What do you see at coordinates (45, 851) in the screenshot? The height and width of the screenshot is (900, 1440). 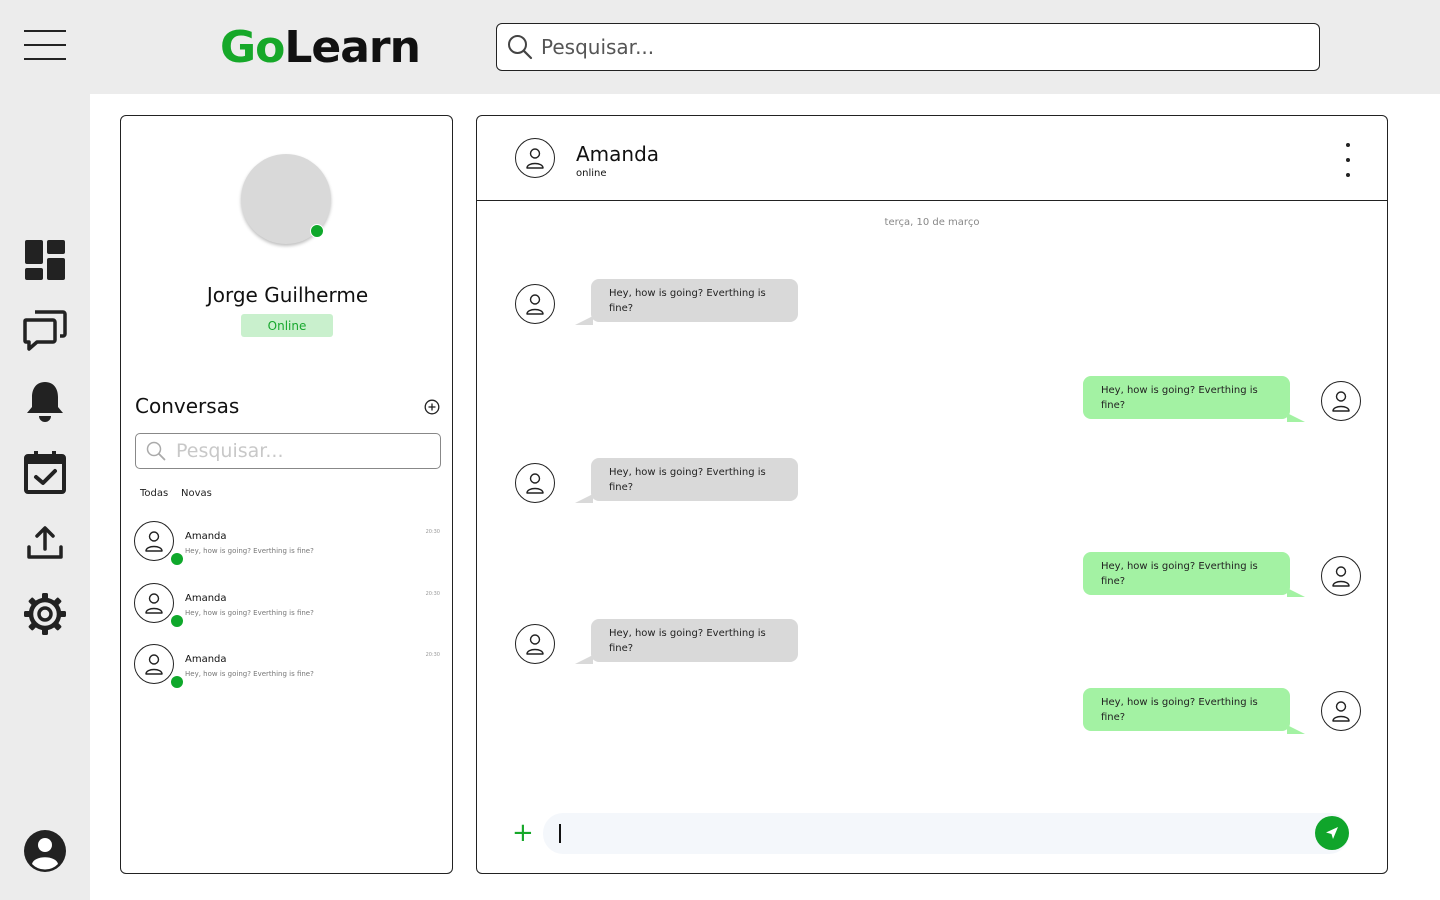 I see `user-account-icon` at bounding box center [45, 851].